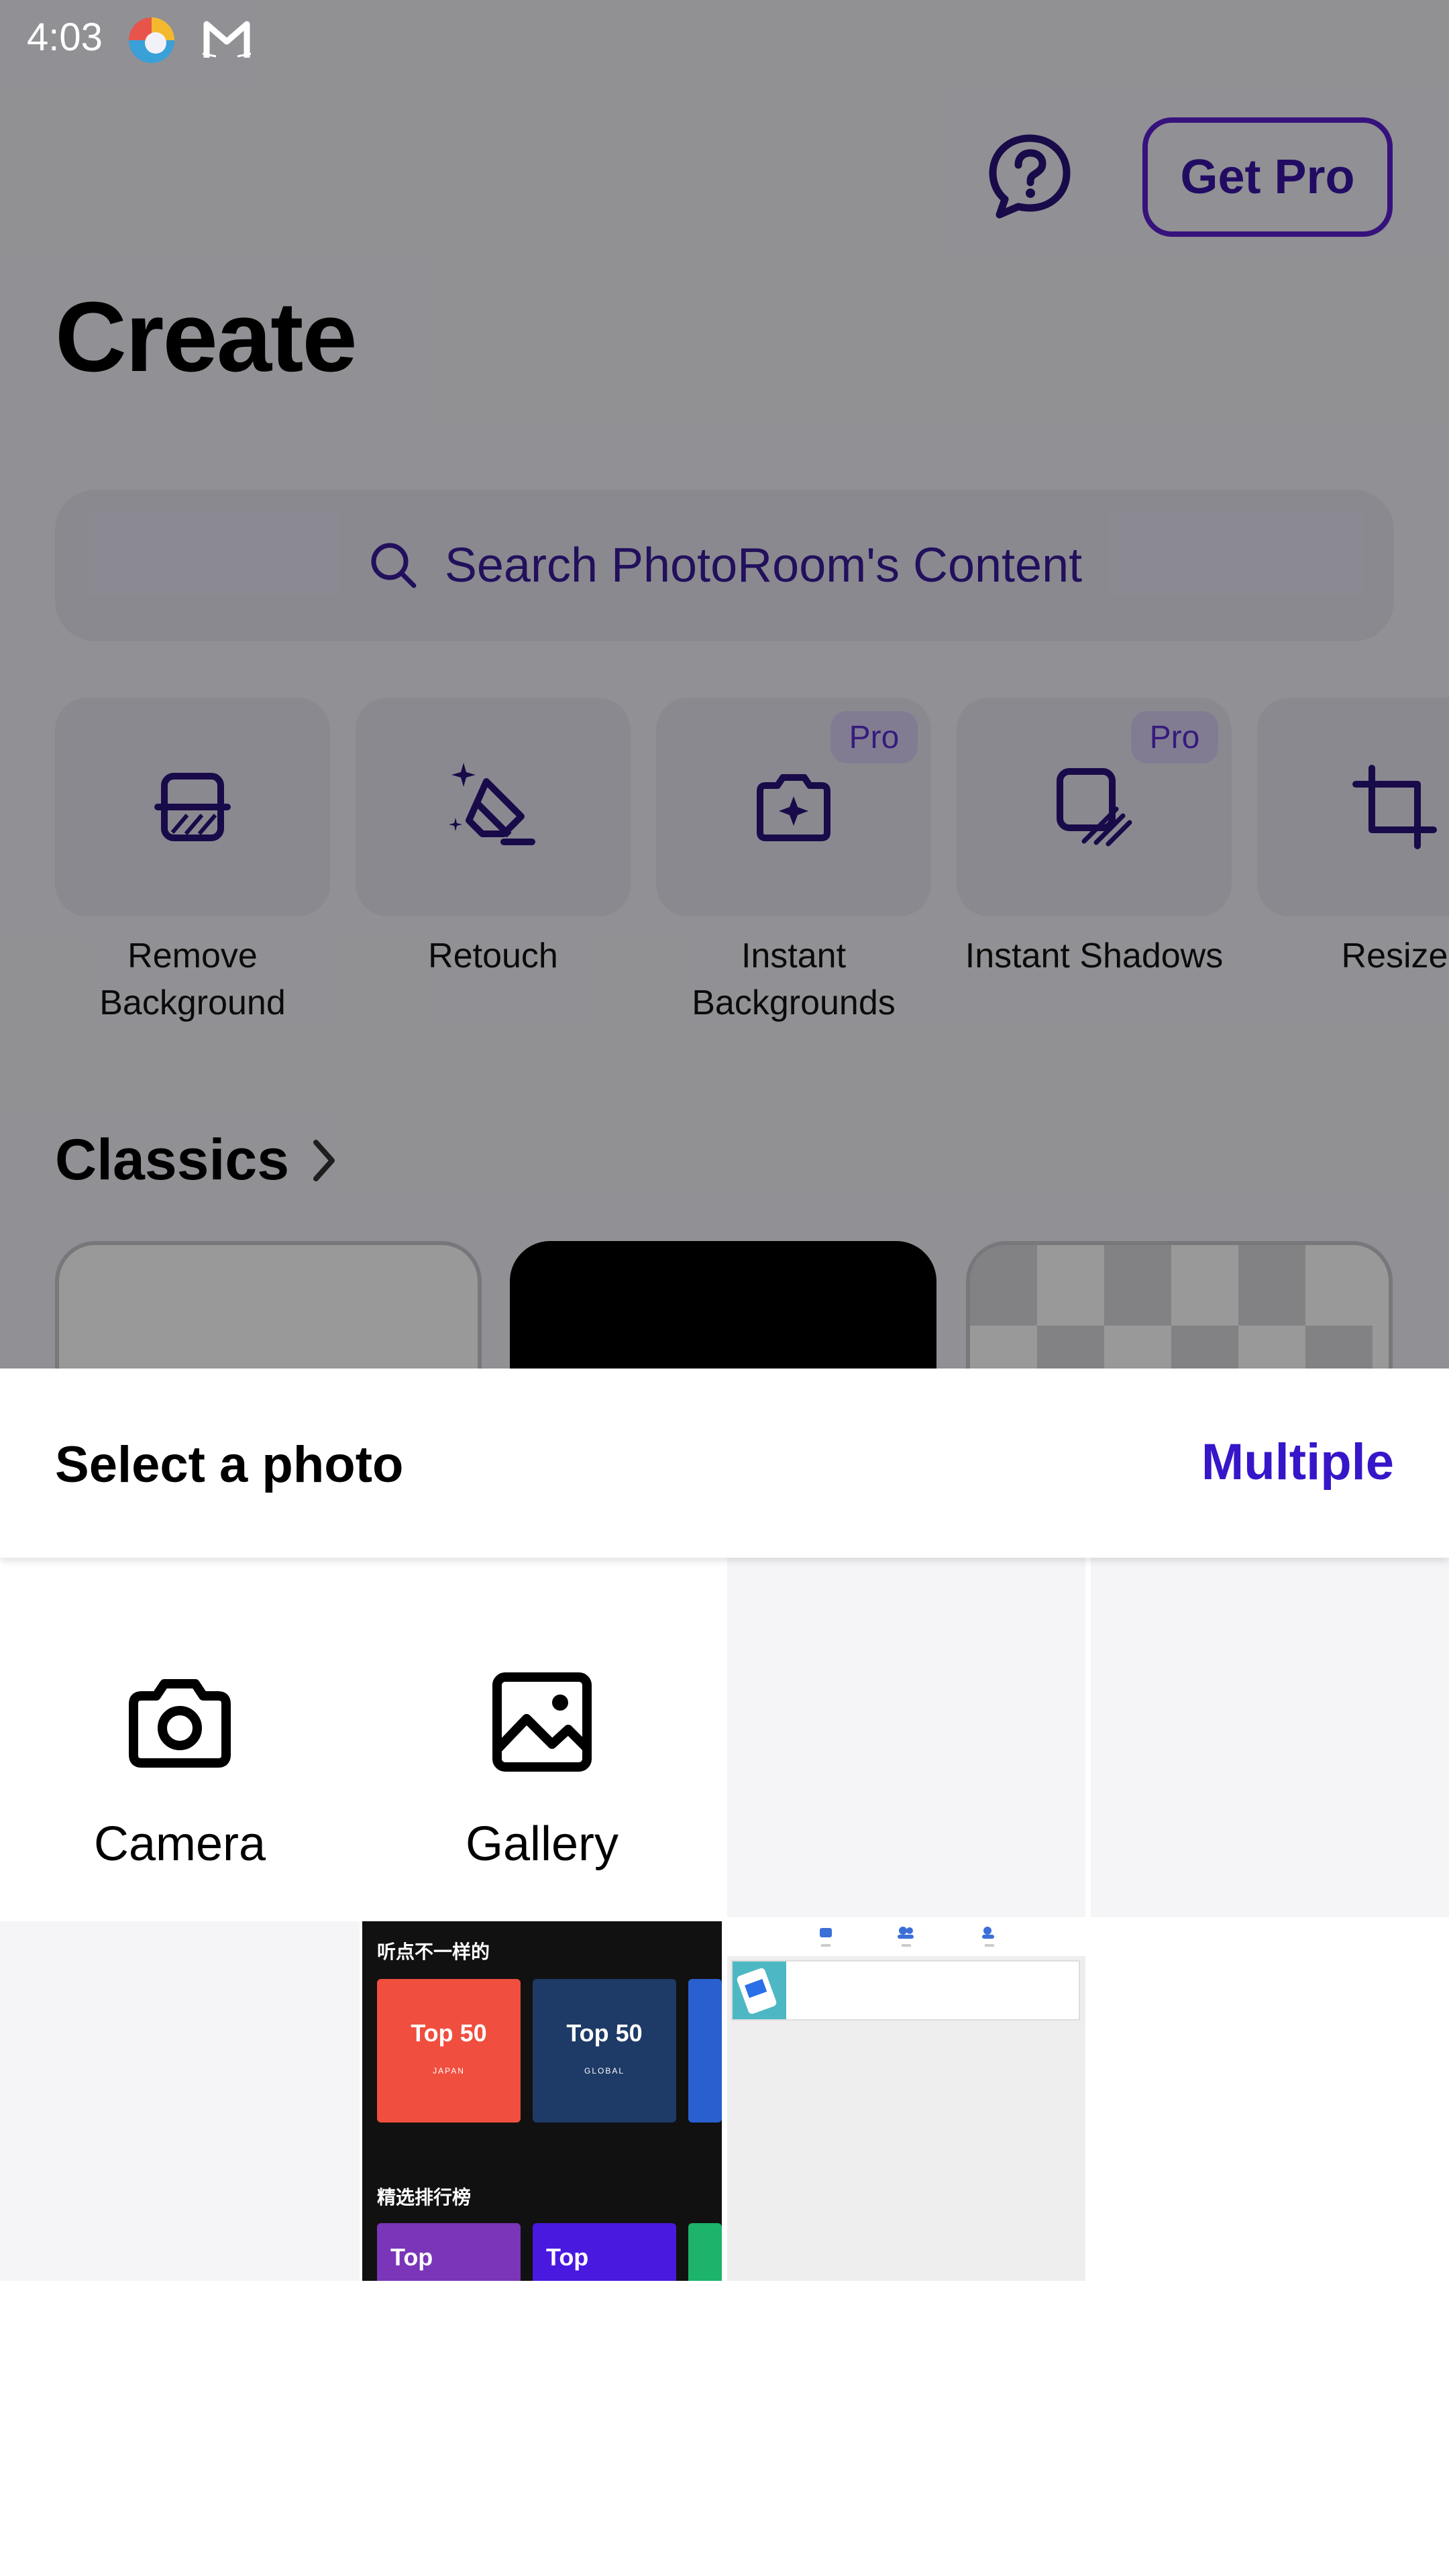 The image size is (1449, 2576). I want to click on browser-app-icon, so click(151, 40).